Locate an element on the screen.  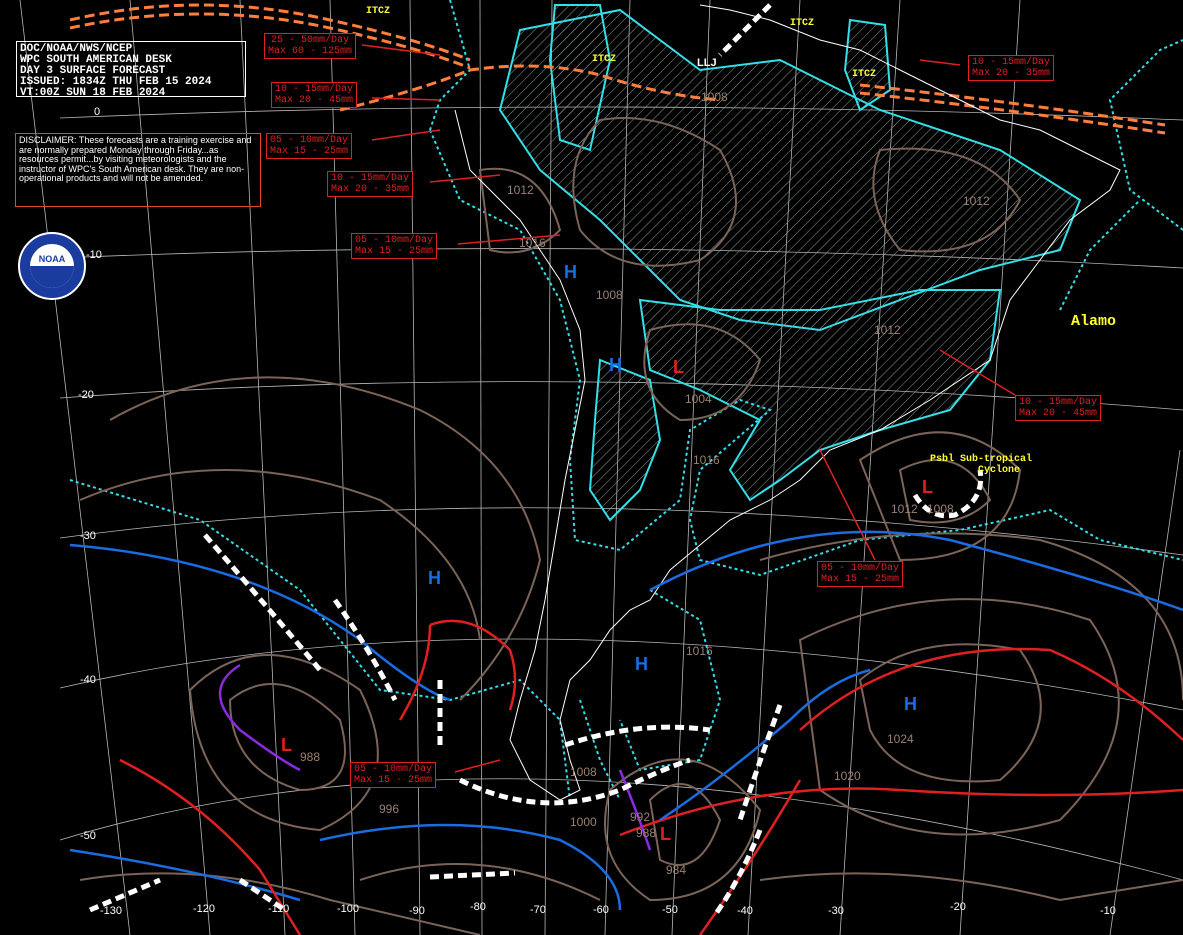
noaa-logo: NOAA is located at coordinates (52, 266).